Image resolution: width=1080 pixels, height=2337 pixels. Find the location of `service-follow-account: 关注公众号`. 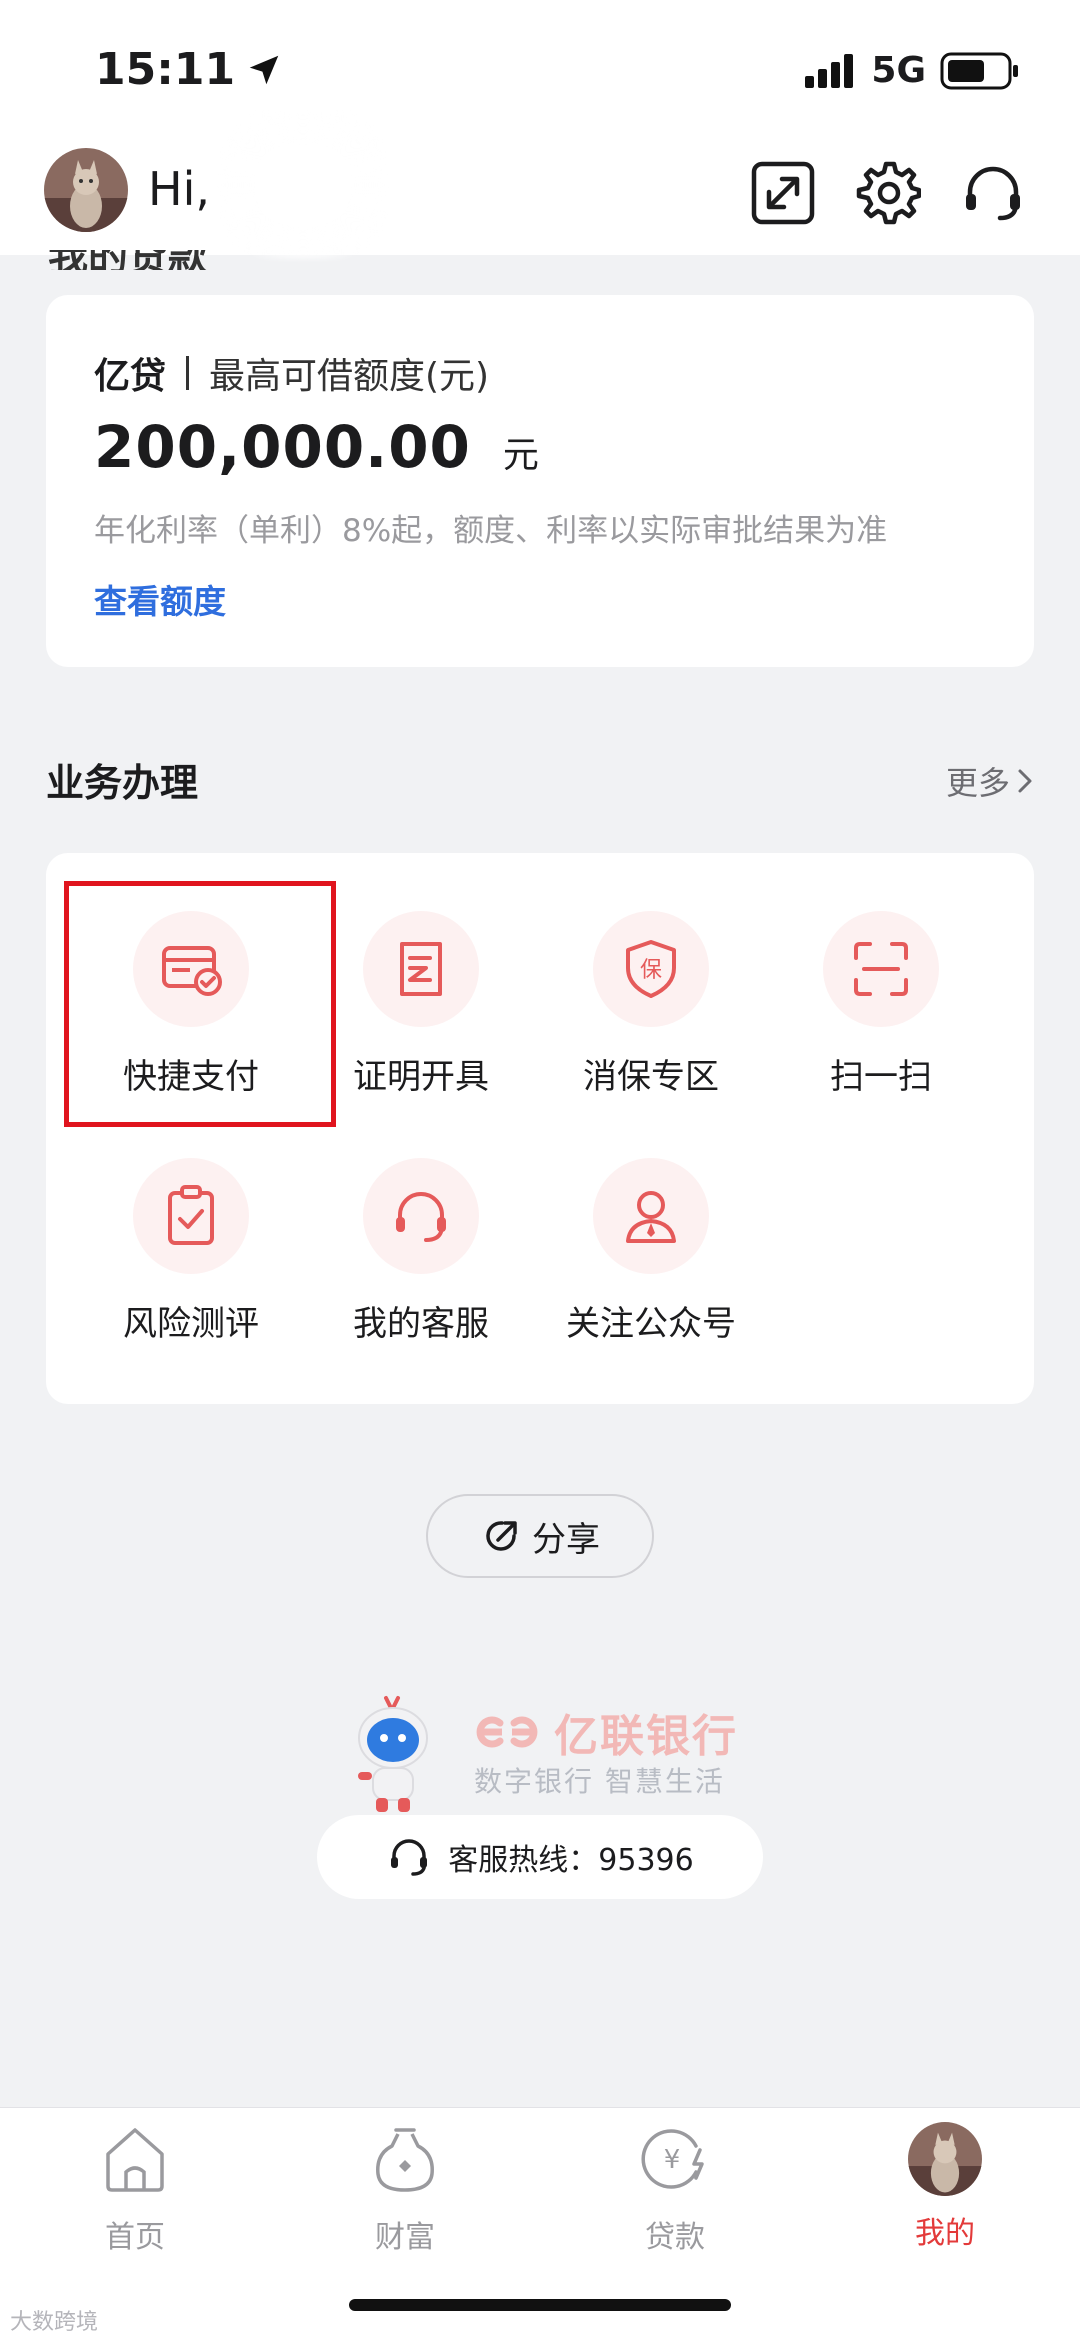

service-follow-account: 关注公众号 is located at coordinates (651, 1251).